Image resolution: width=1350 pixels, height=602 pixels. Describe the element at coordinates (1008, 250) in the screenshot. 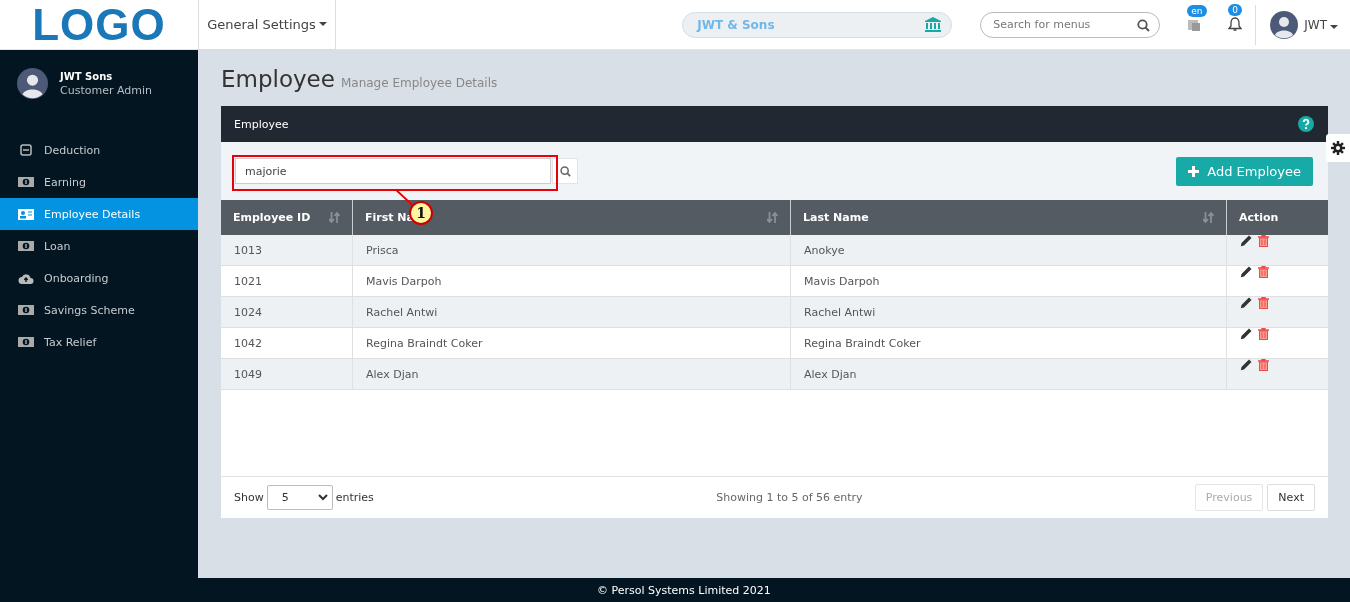

I see `table-cell: Anokye` at that location.